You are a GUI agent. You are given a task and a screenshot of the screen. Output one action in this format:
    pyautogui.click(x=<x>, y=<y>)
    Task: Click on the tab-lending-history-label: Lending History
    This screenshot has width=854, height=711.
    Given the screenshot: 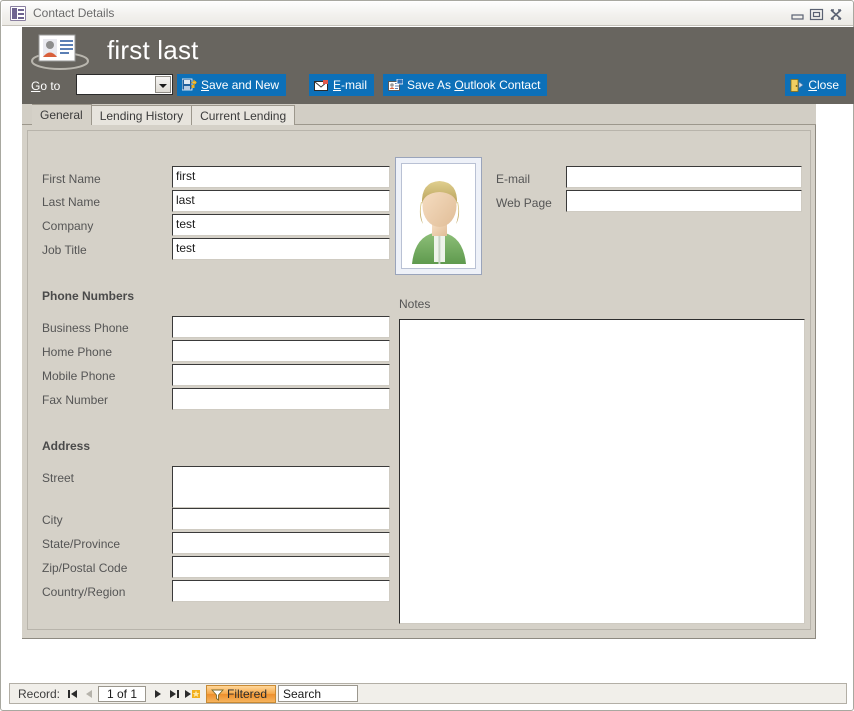 What is the action you would take?
    pyautogui.click(x=141, y=116)
    